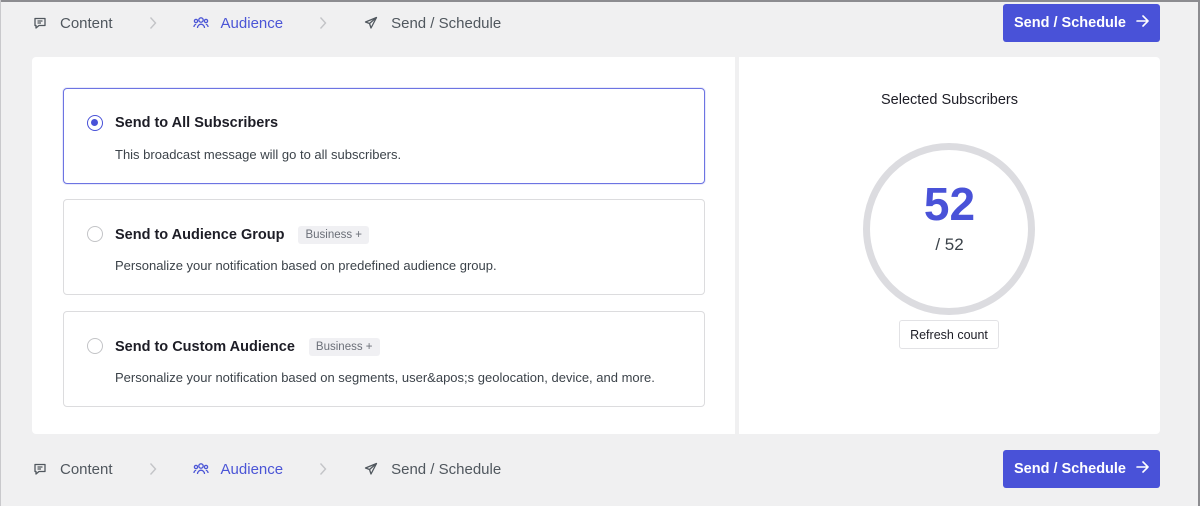 The height and width of the screenshot is (506, 1200). Describe the element at coordinates (200, 235) in the screenshot. I see `option-title-text: Send to Audience Group` at that location.